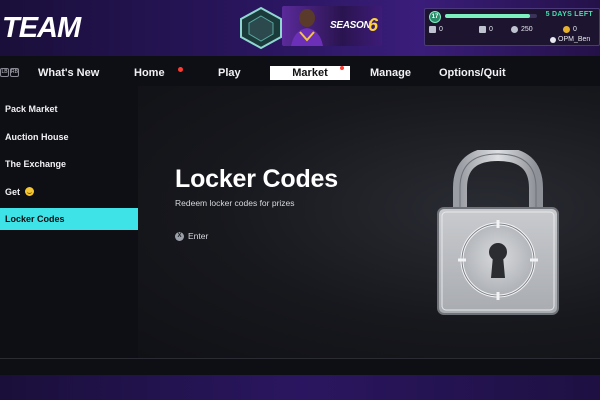  I want to click on stat-players: 0, so click(486, 29).